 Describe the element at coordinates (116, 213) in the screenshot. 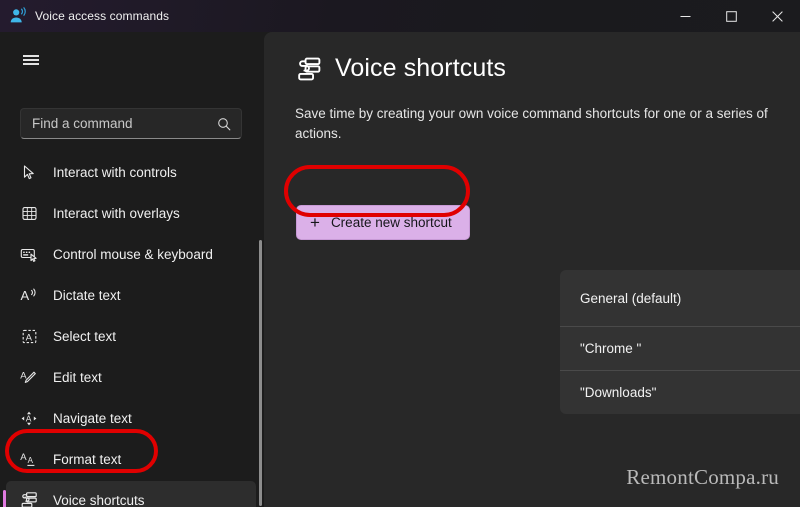

I see `sidebar-item-label: Interact with overlays` at that location.